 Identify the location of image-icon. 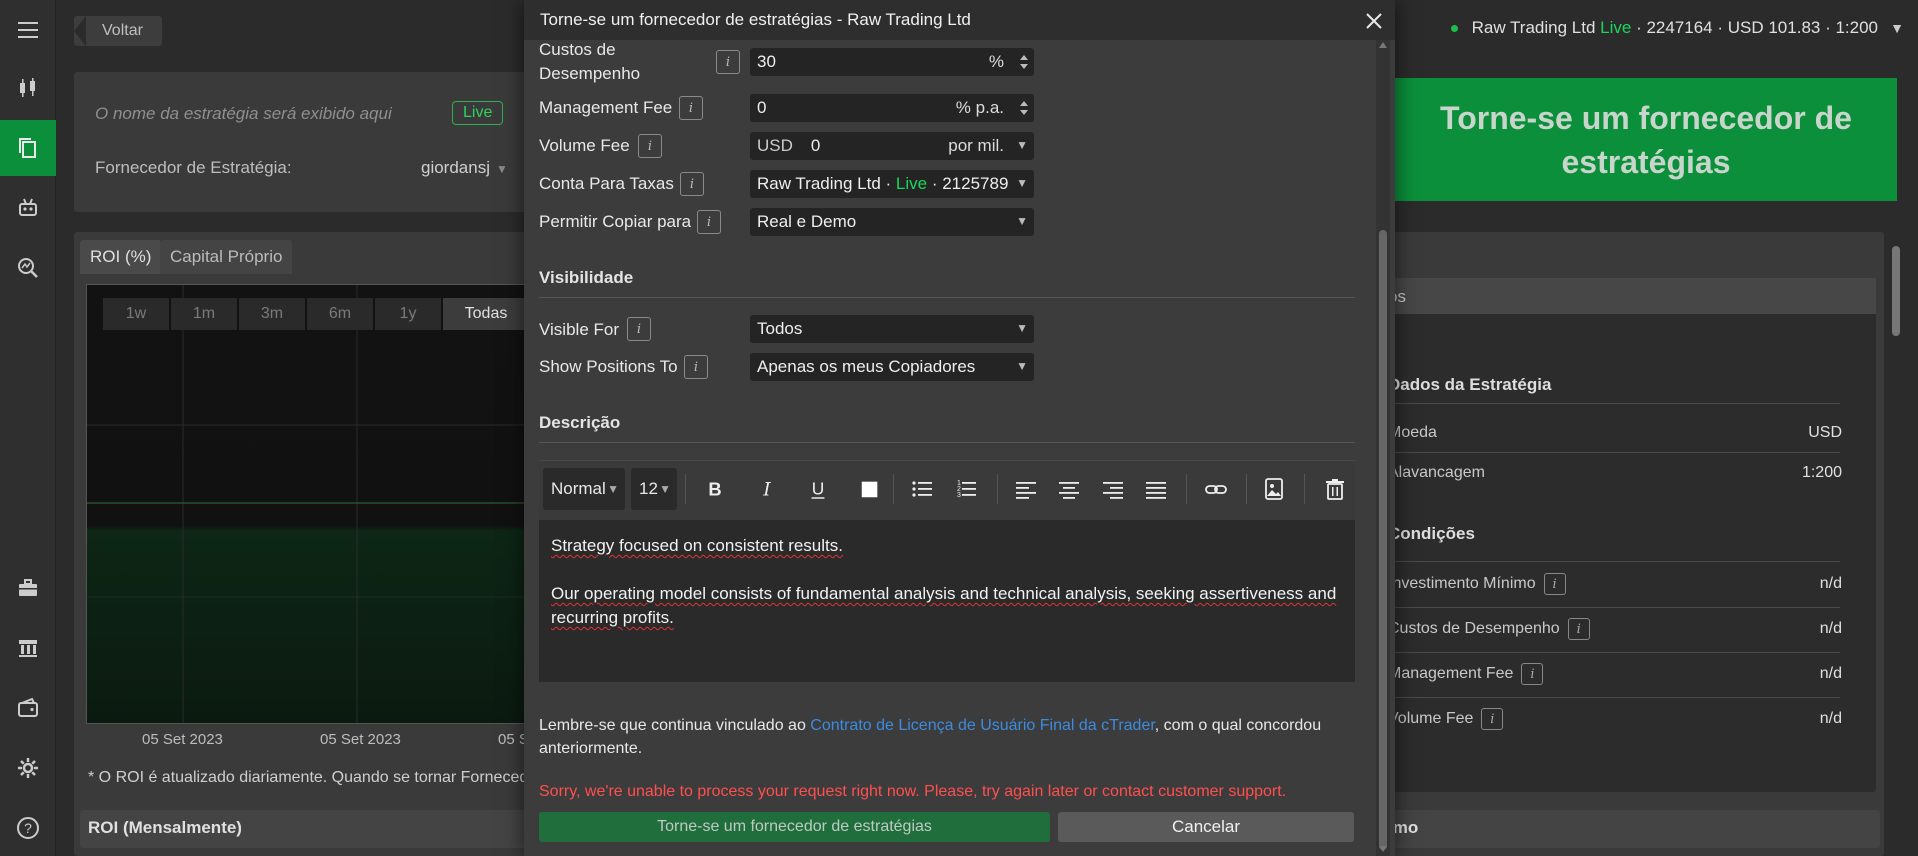
(1274, 489).